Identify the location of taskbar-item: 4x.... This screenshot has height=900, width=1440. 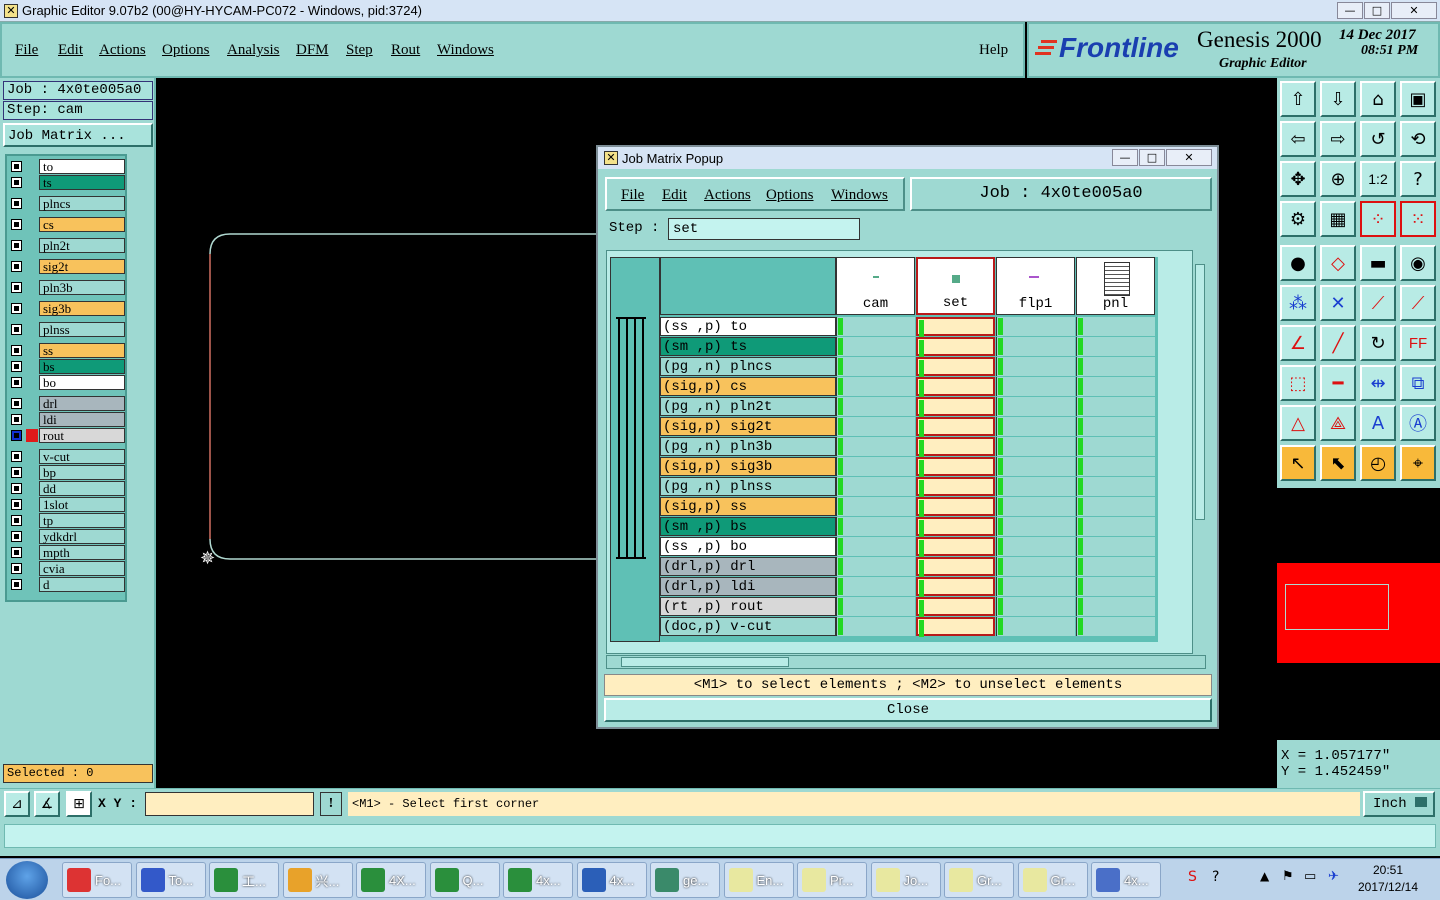
(1126, 880).